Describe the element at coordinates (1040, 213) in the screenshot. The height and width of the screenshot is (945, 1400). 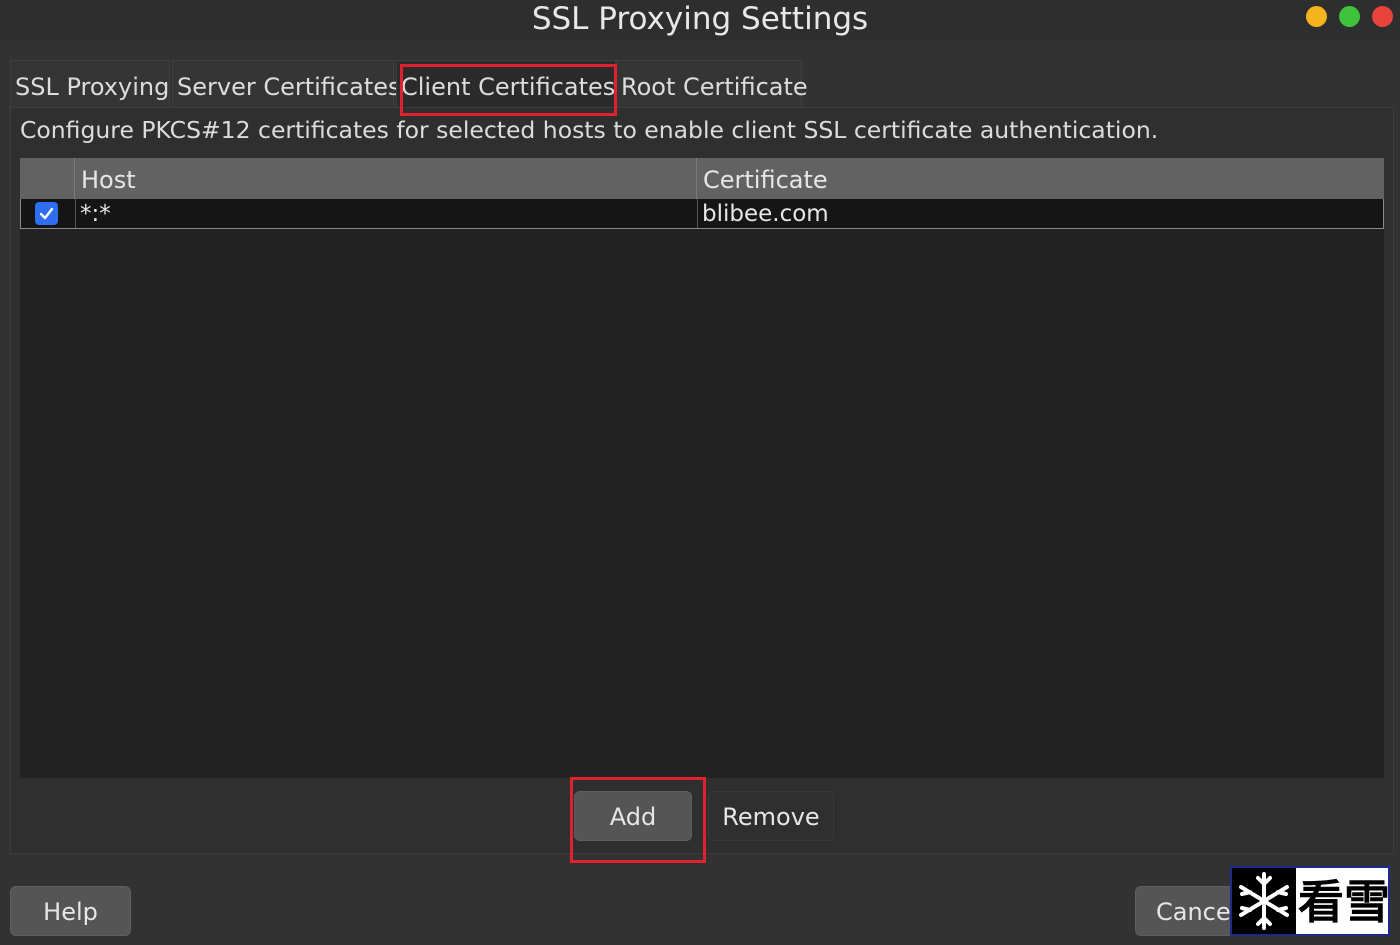
I see `row-certificate-cell: blibee.com` at that location.